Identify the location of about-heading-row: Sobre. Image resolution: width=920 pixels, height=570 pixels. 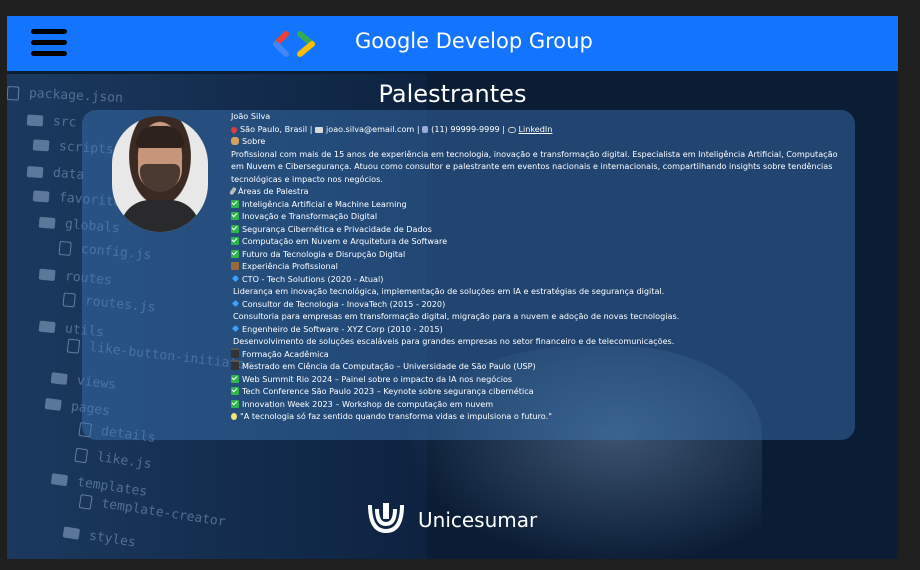
(536, 141).